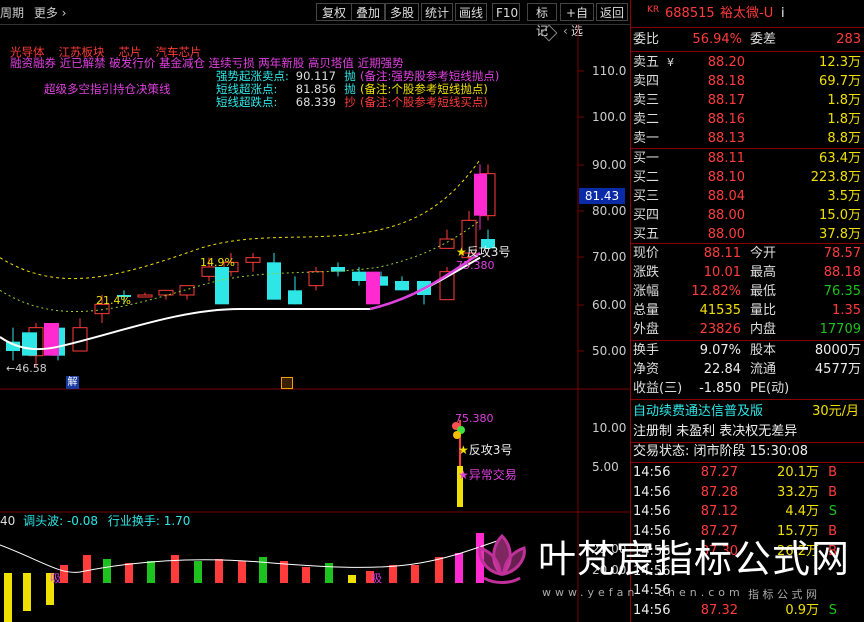 The image size is (864, 622). Describe the element at coordinates (107, 89) in the screenshot. I see `indicator-title: 超级多空指引持仓决策线` at that location.